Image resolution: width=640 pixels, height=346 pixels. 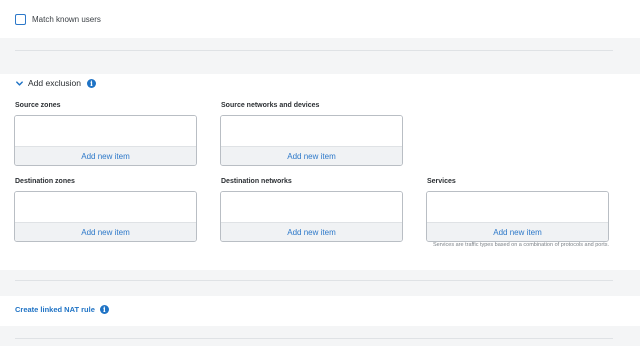 I want to click on source-zones-picker: Add new item, so click(x=105, y=140).